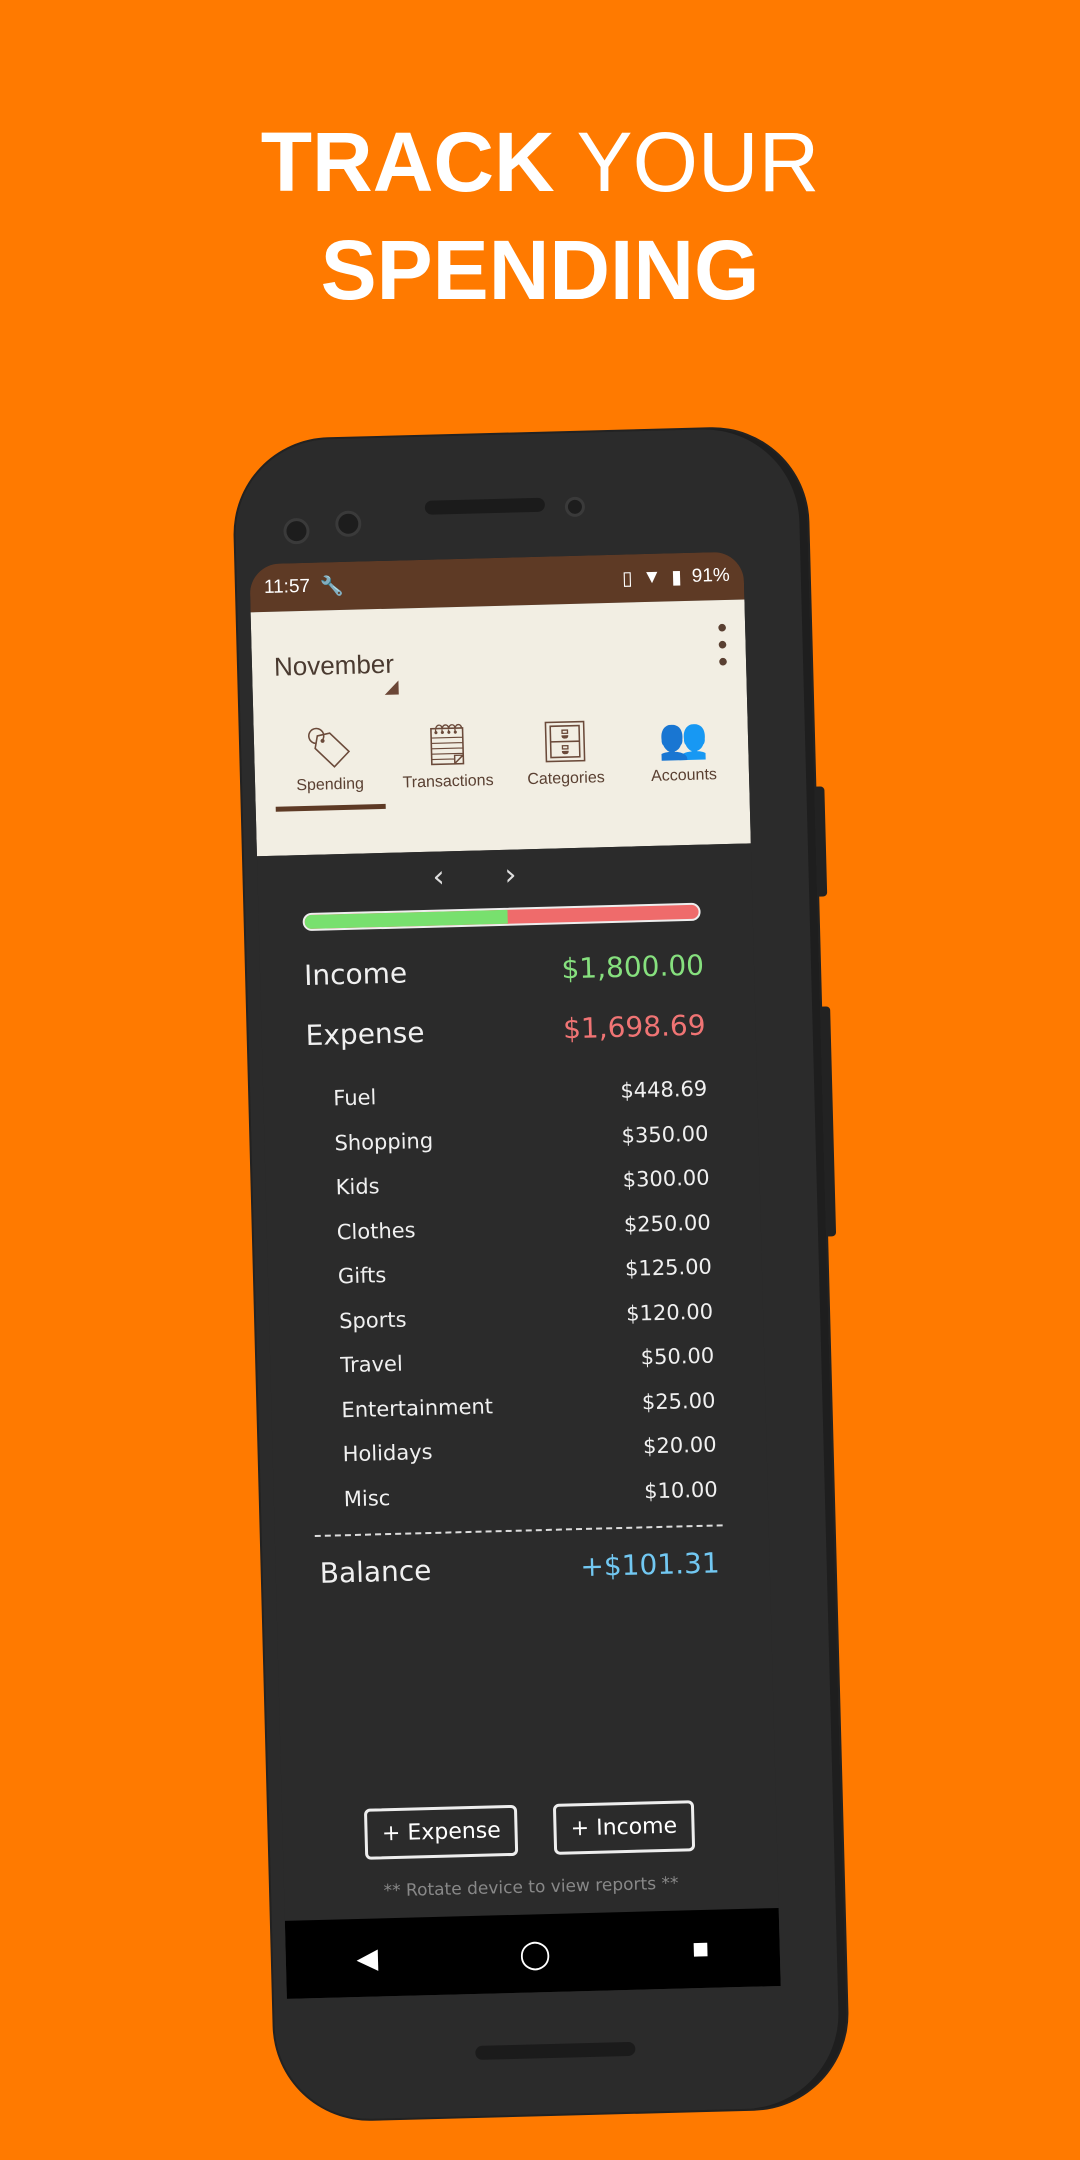  I want to click on category-amount: $250.00, so click(667, 1223).